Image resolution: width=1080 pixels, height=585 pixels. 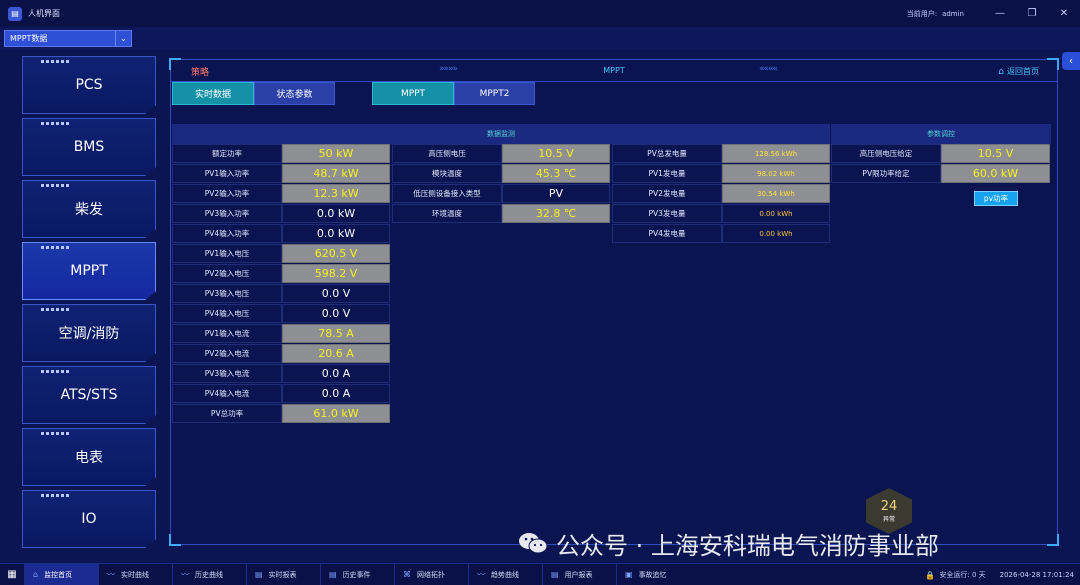 What do you see at coordinates (123, 38) in the screenshot?
I see `chevron-down-icon: ⌄` at bounding box center [123, 38].